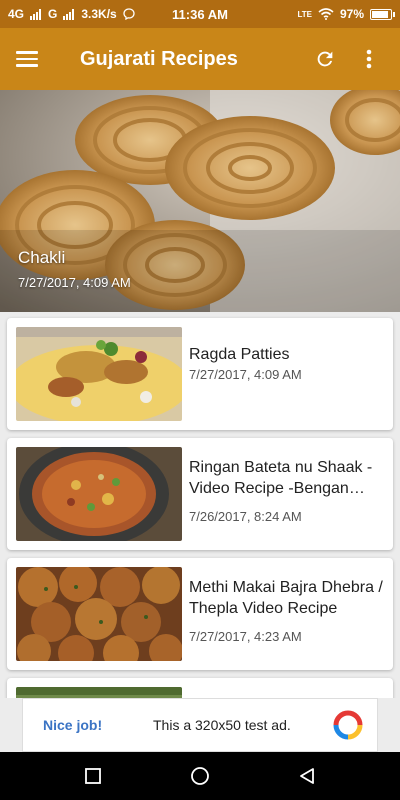 The image size is (400, 800). Describe the element at coordinates (222, 725) in the screenshot. I see `ad-text: This a 320x50 test ad.` at that location.